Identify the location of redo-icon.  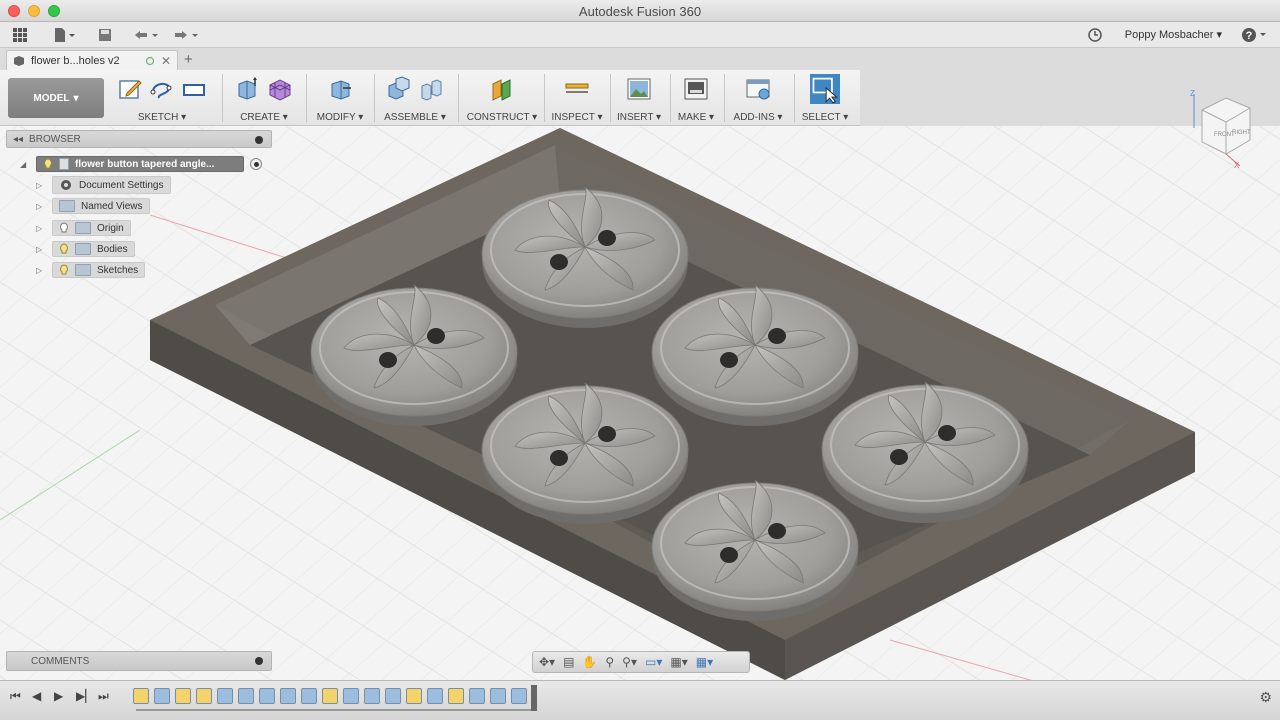
(185, 35).